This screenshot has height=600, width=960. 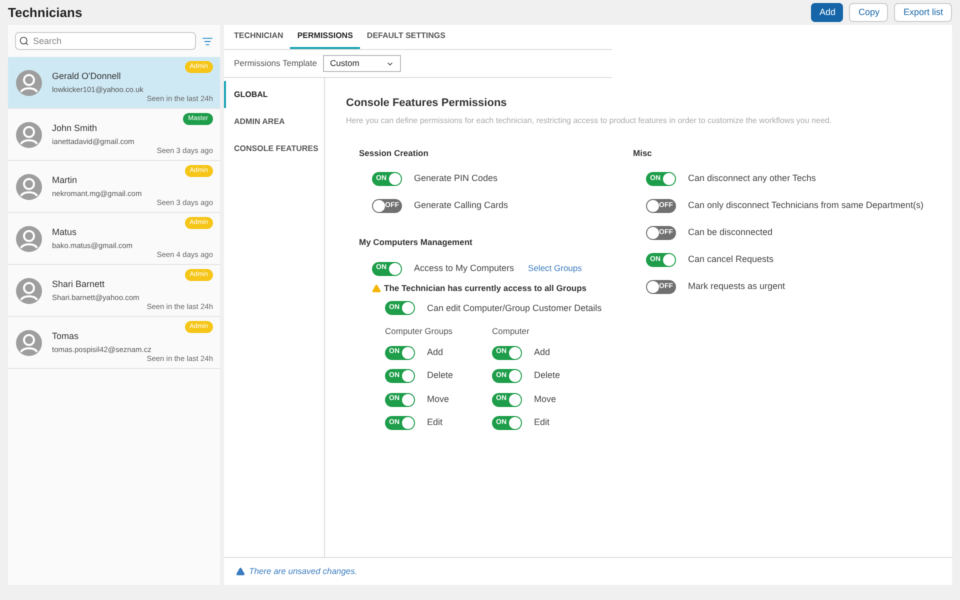 I want to click on unsaved-changes-notice: There are unsaved changes., so click(x=303, y=571).